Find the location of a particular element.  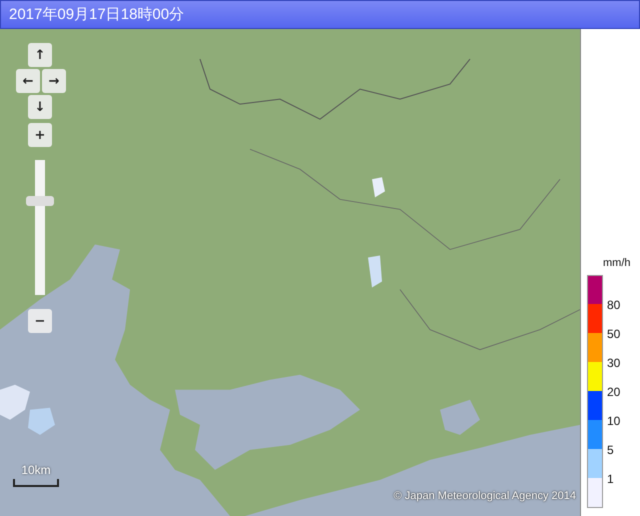

pan-right-button: → is located at coordinates (54, 81).